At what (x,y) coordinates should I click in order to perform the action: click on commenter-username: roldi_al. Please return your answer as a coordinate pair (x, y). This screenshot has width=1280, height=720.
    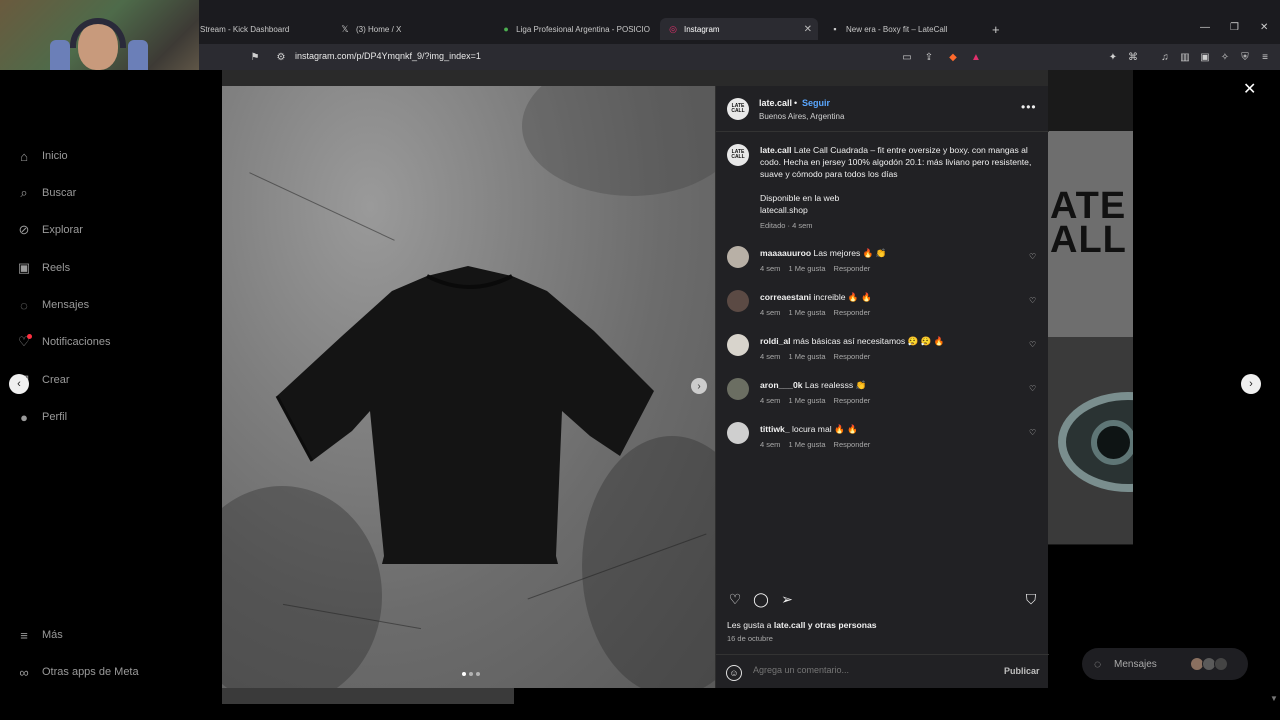
    Looking at the image, I should click on (775, 341).